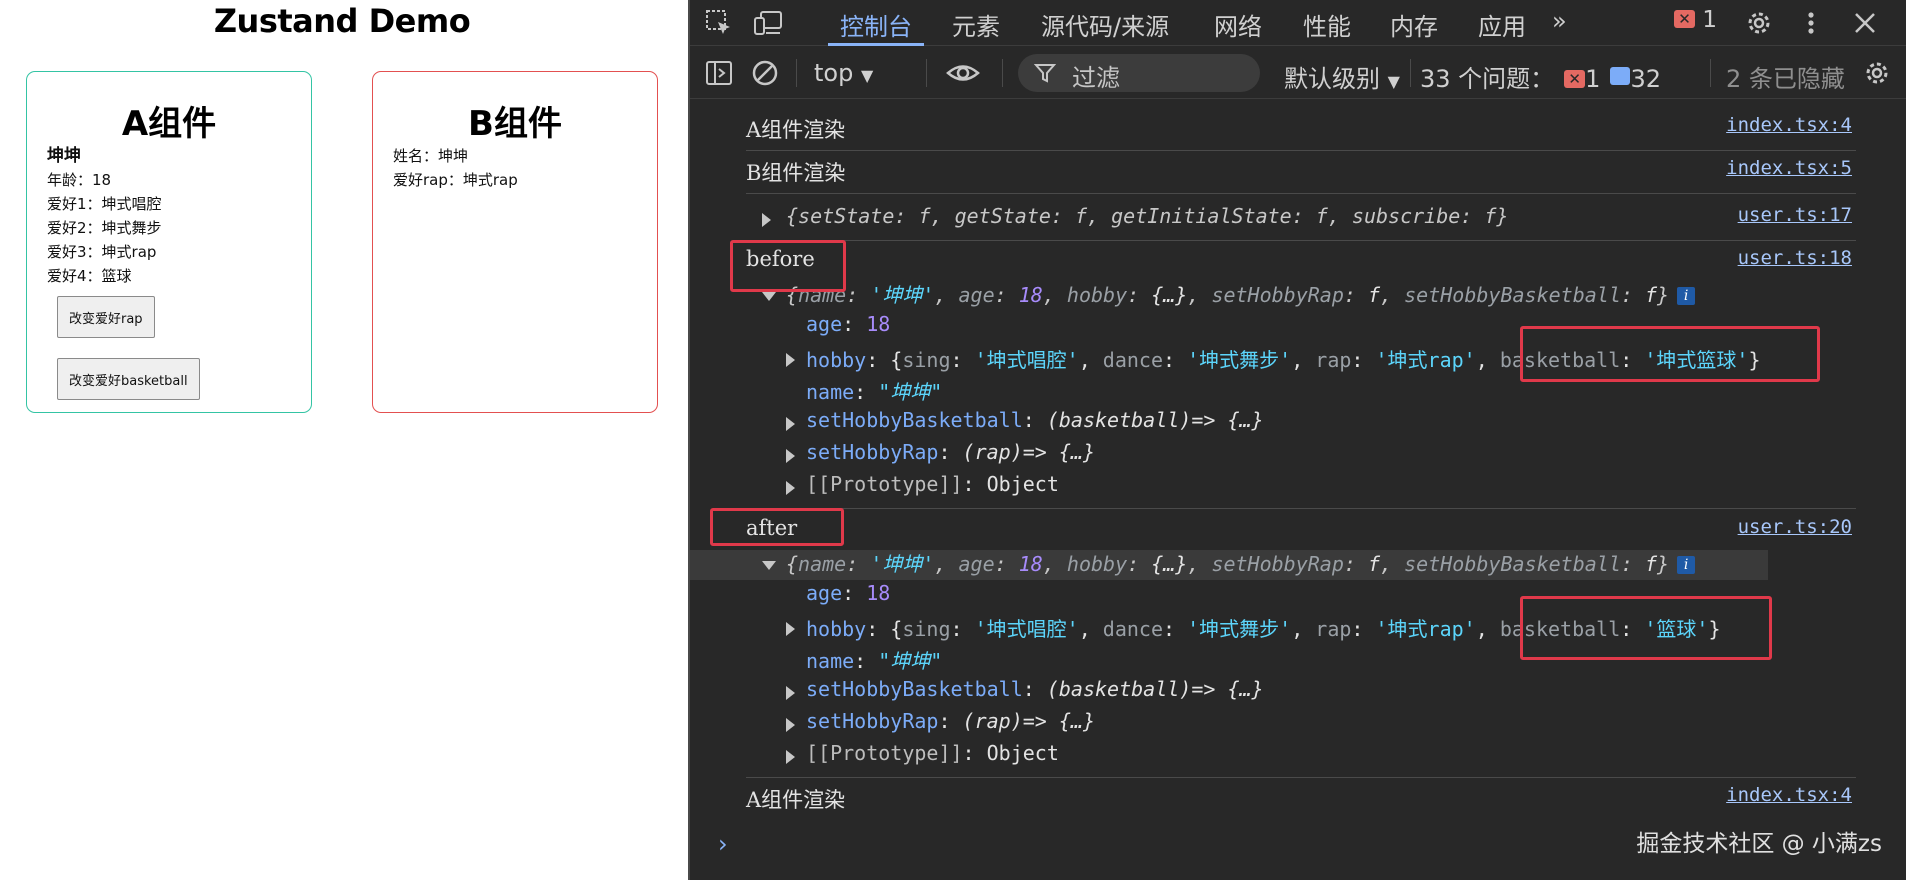 This screenshot has width=1906, height=880. Describe the element at coordinates (1877, 73) in the screenshot. I see `console-settings-gear-icon` at that location.